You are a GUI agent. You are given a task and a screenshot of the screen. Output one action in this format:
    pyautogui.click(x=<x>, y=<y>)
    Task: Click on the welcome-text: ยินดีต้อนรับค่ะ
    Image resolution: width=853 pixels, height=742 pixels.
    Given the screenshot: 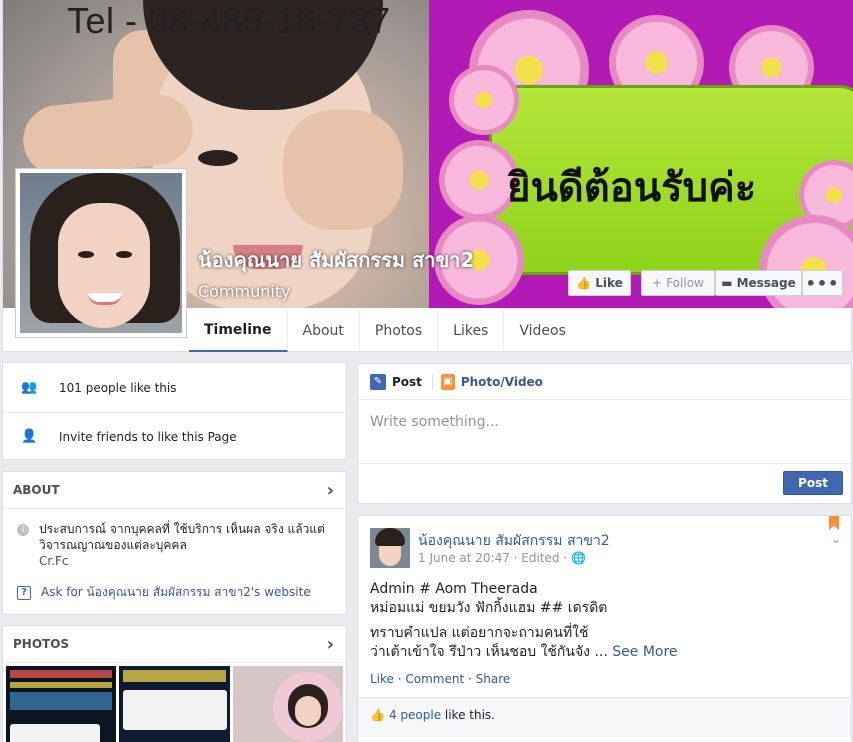 What is the action you would take?
    pyautogui.click(x=632, y=188)
    